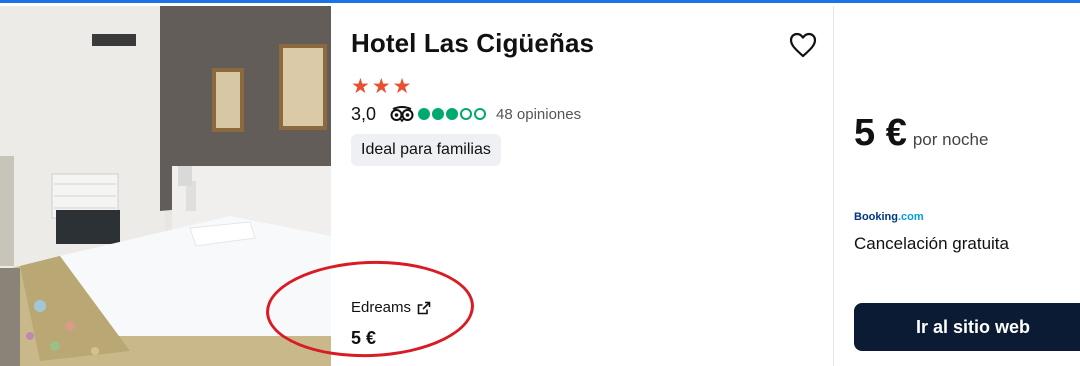 This screenshot has width=1080, height=366. I want to click on hotel-star-rating: ★ ★ ★, so click(381, 86).